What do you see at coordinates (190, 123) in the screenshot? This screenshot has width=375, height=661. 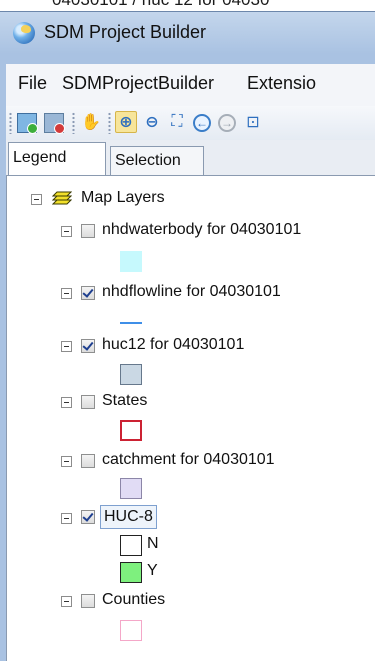 I see `toolbar: ✋ ⊕ ⊖ ⛶ ← → ⊡` at bounding box center [190, 123].